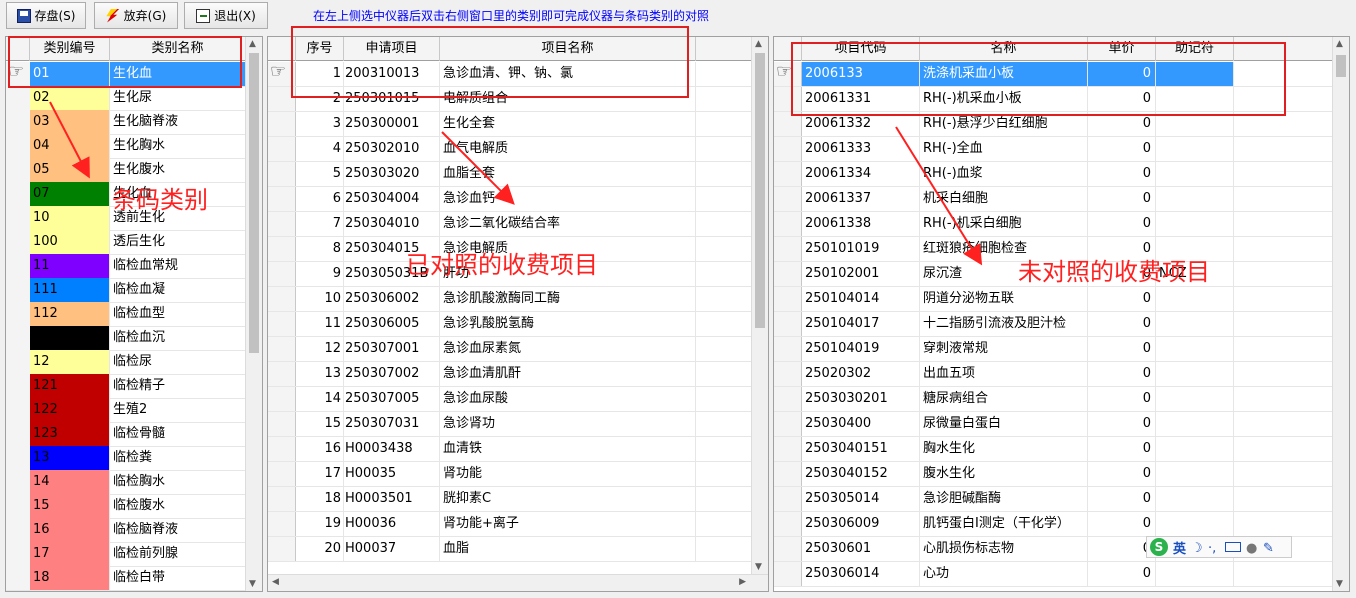 The height and width of the screenshot is (598, 1356). I want to click on unmapped-row: 250305014 急诊胆碱酯酶 0, so click(1061, 499).